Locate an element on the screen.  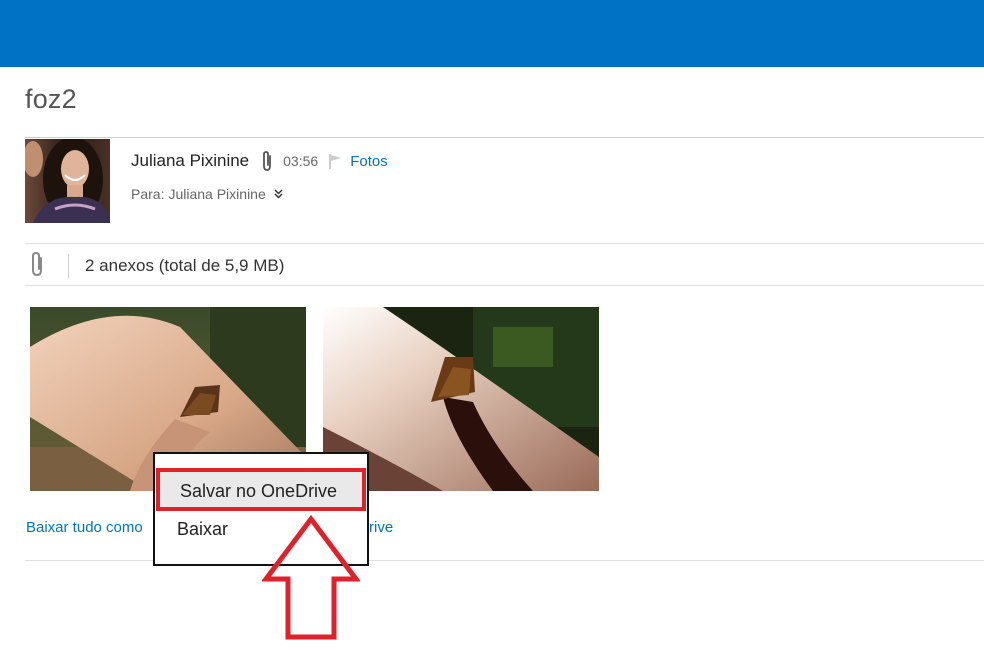
up-arrow-annotation is located at coordinates (311, 577).